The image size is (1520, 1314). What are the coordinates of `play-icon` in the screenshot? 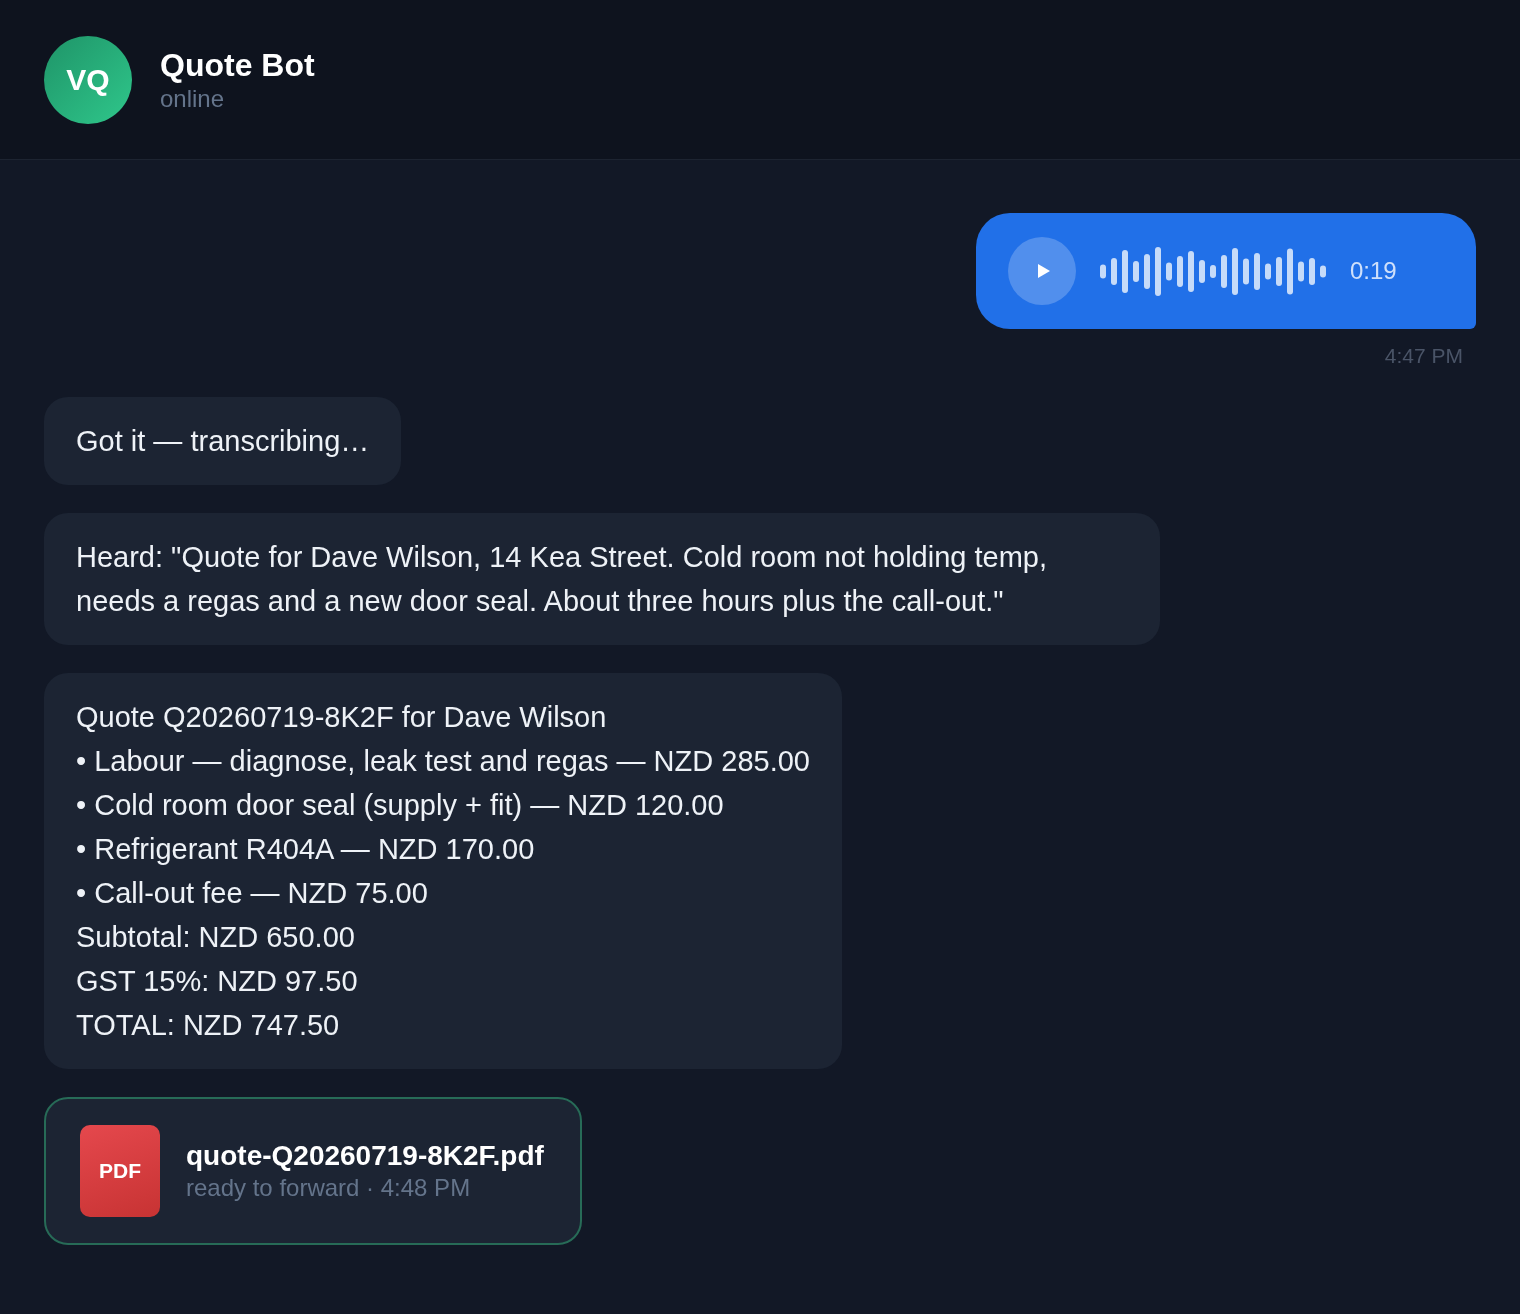 It's located at (1043, 271).